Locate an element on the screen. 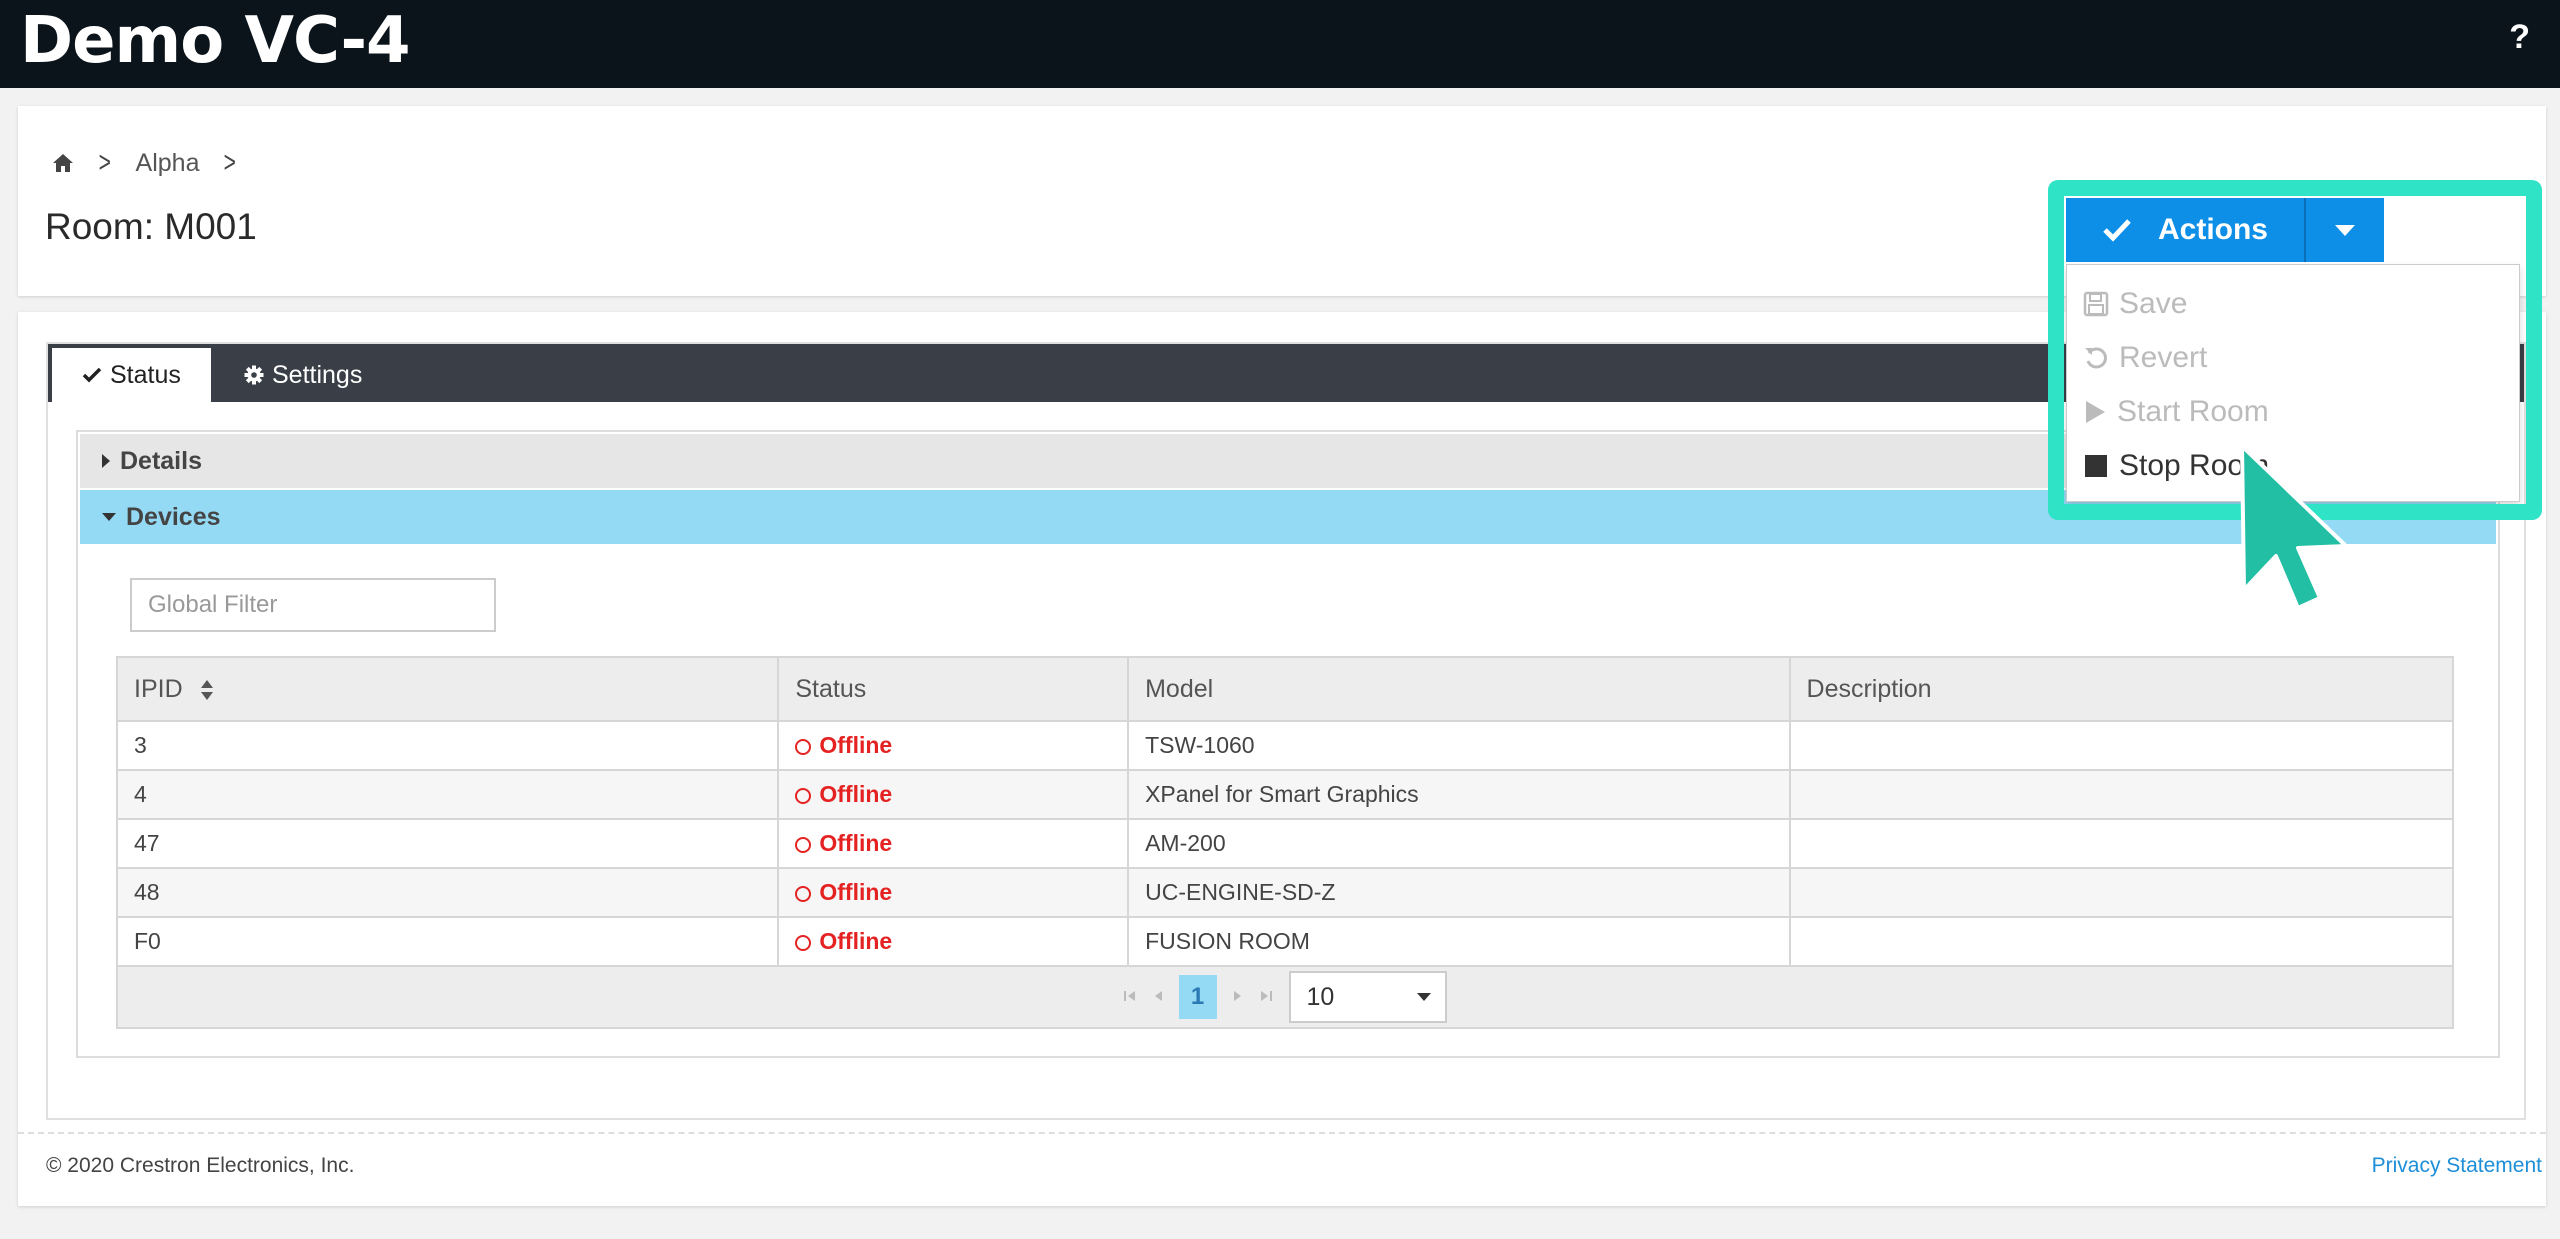 The height and width of the screenshot is (1239, 2560). prev-page-icon is located at coordinates (1158, 997).